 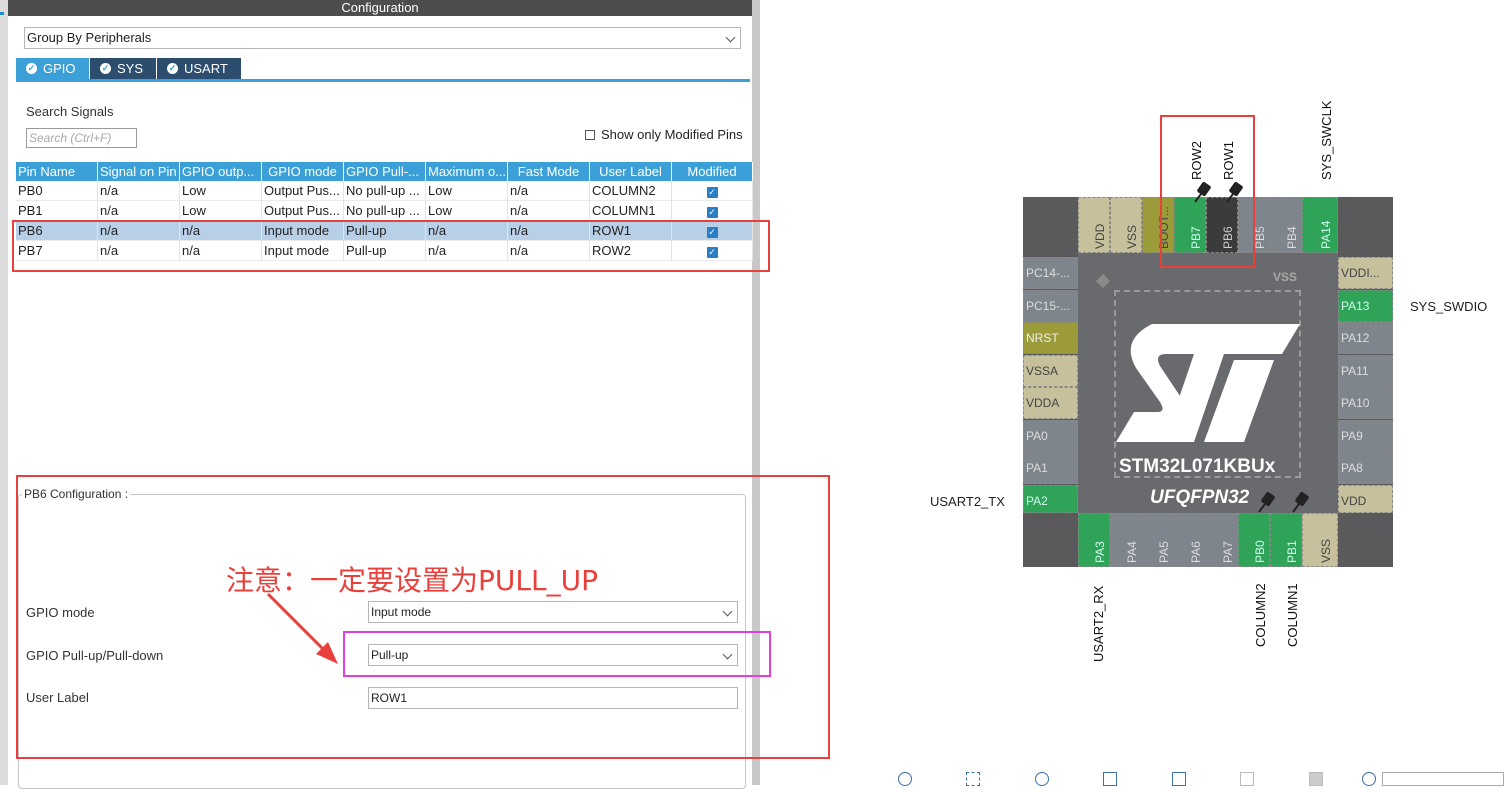 What do you see at coordinates (1037, 468) in the screenshot?
I see `pin-label: PA1` at bounding box center [1037, 468].